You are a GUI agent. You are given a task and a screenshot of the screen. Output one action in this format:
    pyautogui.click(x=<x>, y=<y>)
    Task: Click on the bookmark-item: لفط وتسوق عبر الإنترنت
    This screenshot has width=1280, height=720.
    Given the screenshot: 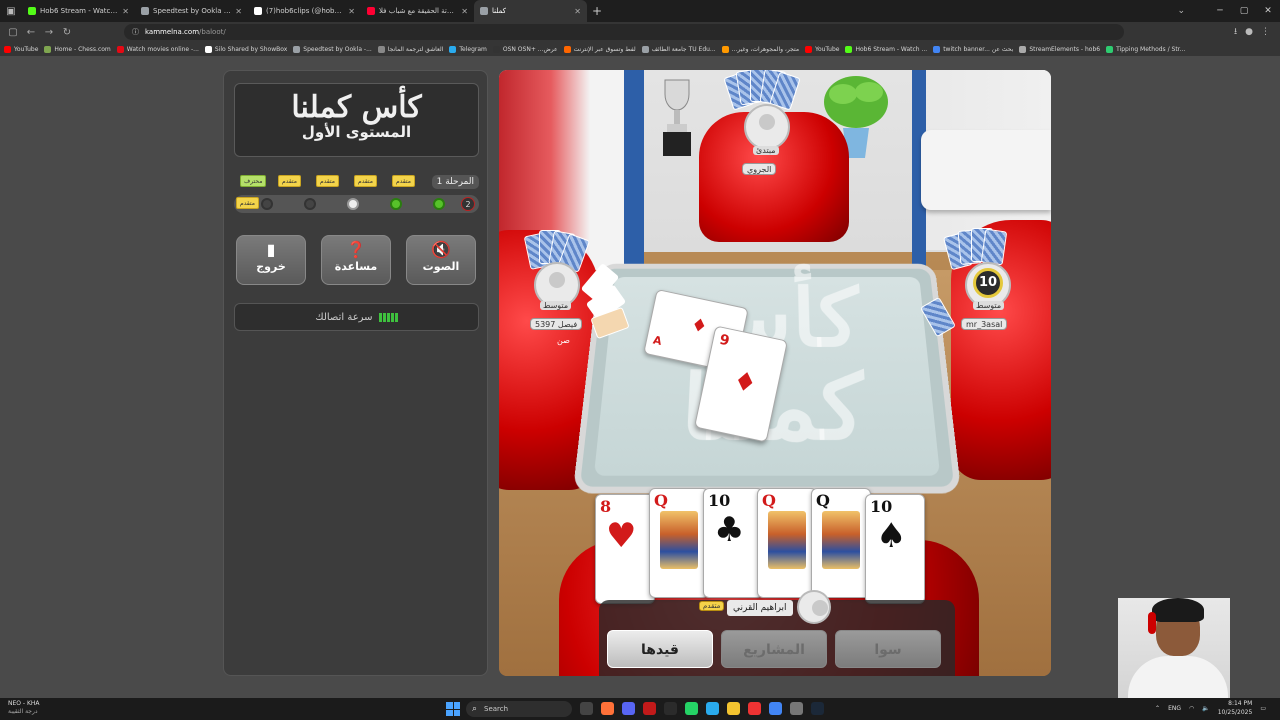 What is the action you would take?
    pyautogui.click(x=599, y=49)
    